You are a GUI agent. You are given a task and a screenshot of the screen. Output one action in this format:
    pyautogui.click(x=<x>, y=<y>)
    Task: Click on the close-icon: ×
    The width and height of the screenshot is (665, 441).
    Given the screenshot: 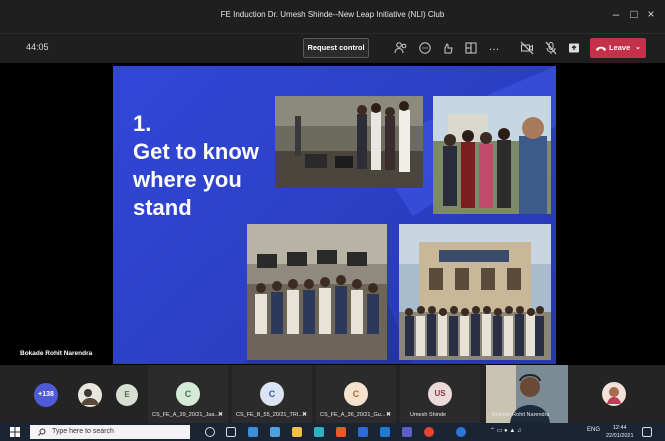 What is the action you would take?
    pyautogui.click(x=651, y=14)
    